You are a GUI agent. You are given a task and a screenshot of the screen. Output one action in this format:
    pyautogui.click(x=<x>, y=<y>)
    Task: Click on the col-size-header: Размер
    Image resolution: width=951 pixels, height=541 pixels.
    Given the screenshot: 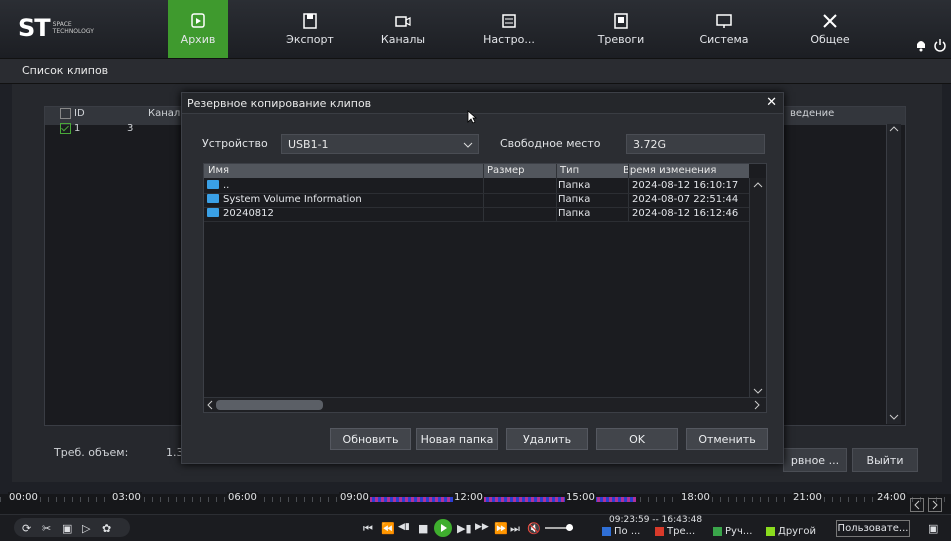 What is the action you would take?
    pyautogui.click(x=506, y=170)
    